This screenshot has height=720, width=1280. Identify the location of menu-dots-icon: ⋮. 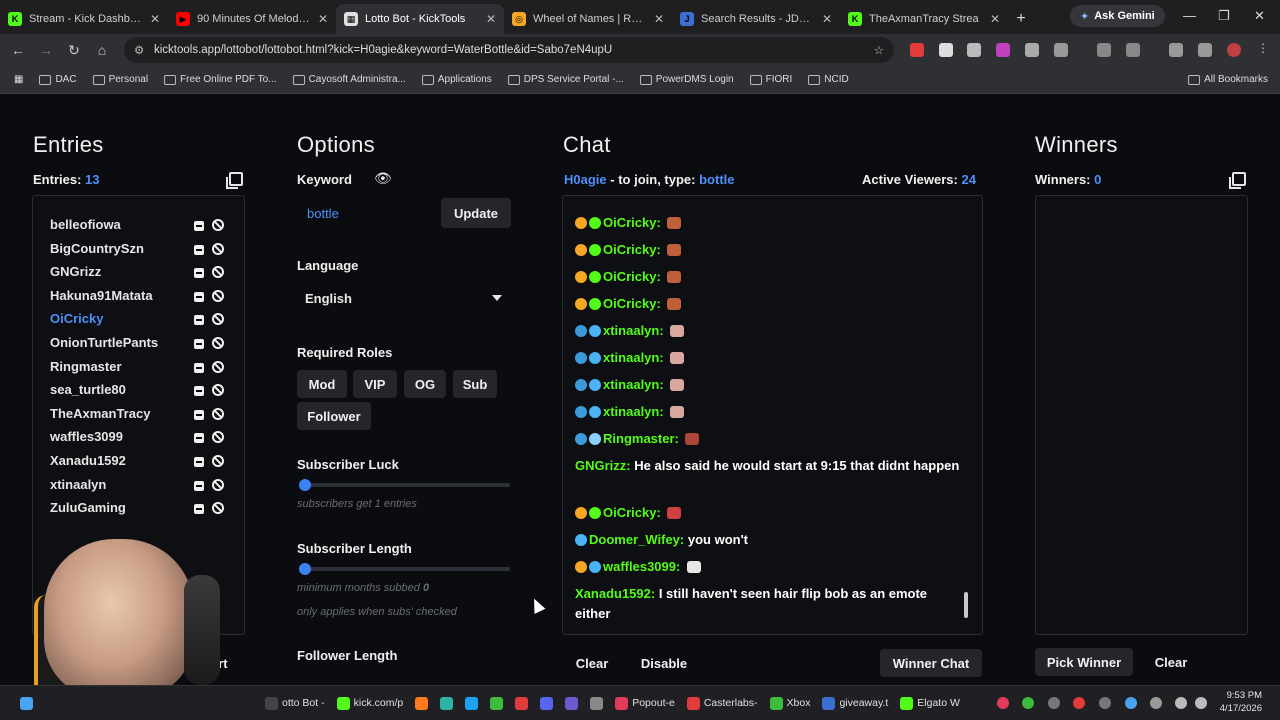
(1264, 48).